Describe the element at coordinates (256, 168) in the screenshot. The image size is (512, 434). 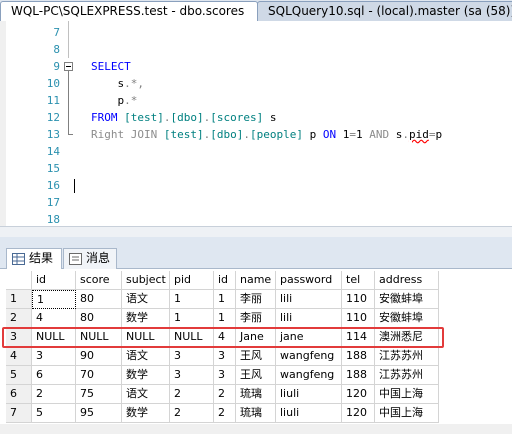
I see `code-line: 15` at that location.